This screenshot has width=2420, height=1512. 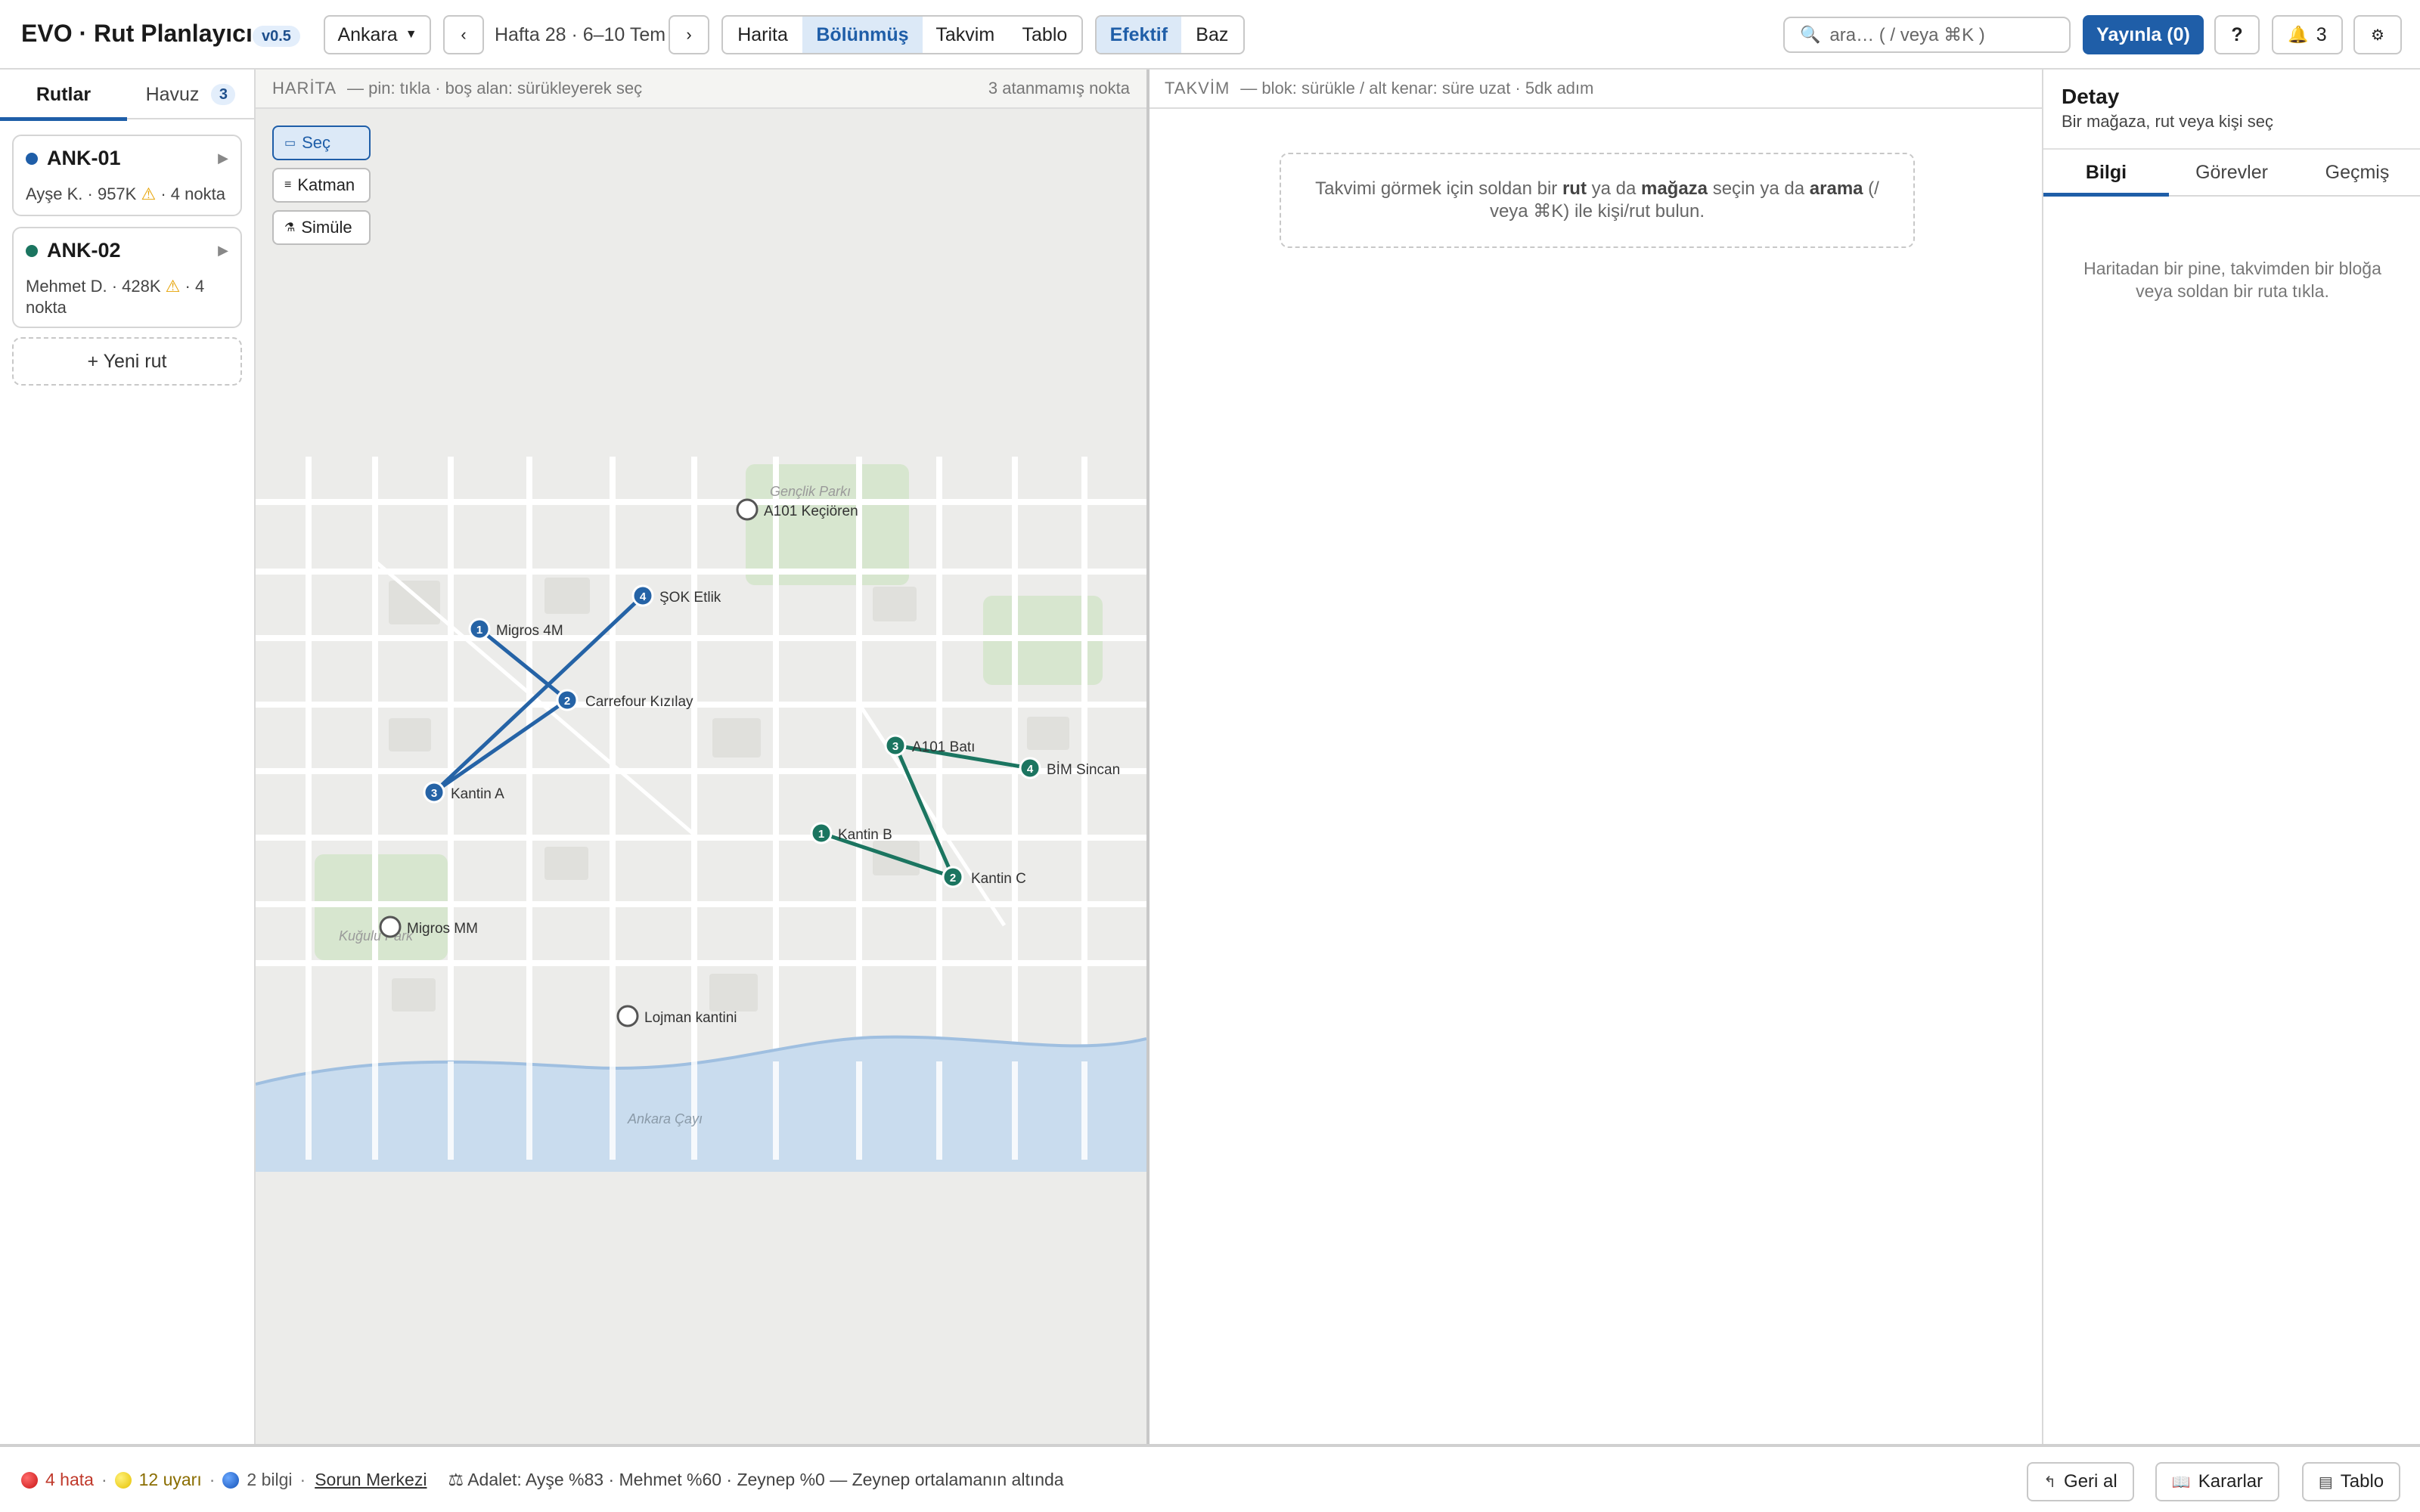 I want to click on publish-button: Yayınla (0), so click(x=2143, y=34).